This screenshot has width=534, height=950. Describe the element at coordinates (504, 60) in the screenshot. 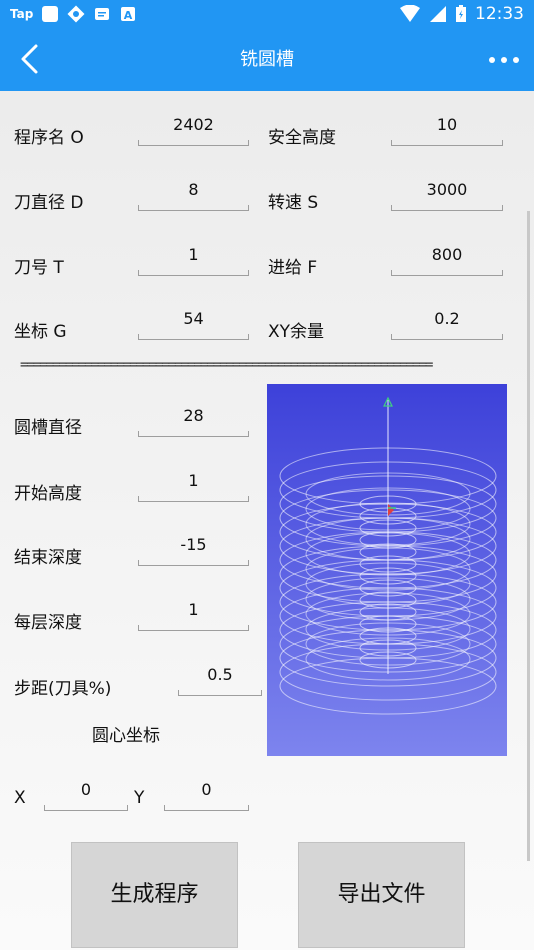

I see `more-options-icon` at that location.